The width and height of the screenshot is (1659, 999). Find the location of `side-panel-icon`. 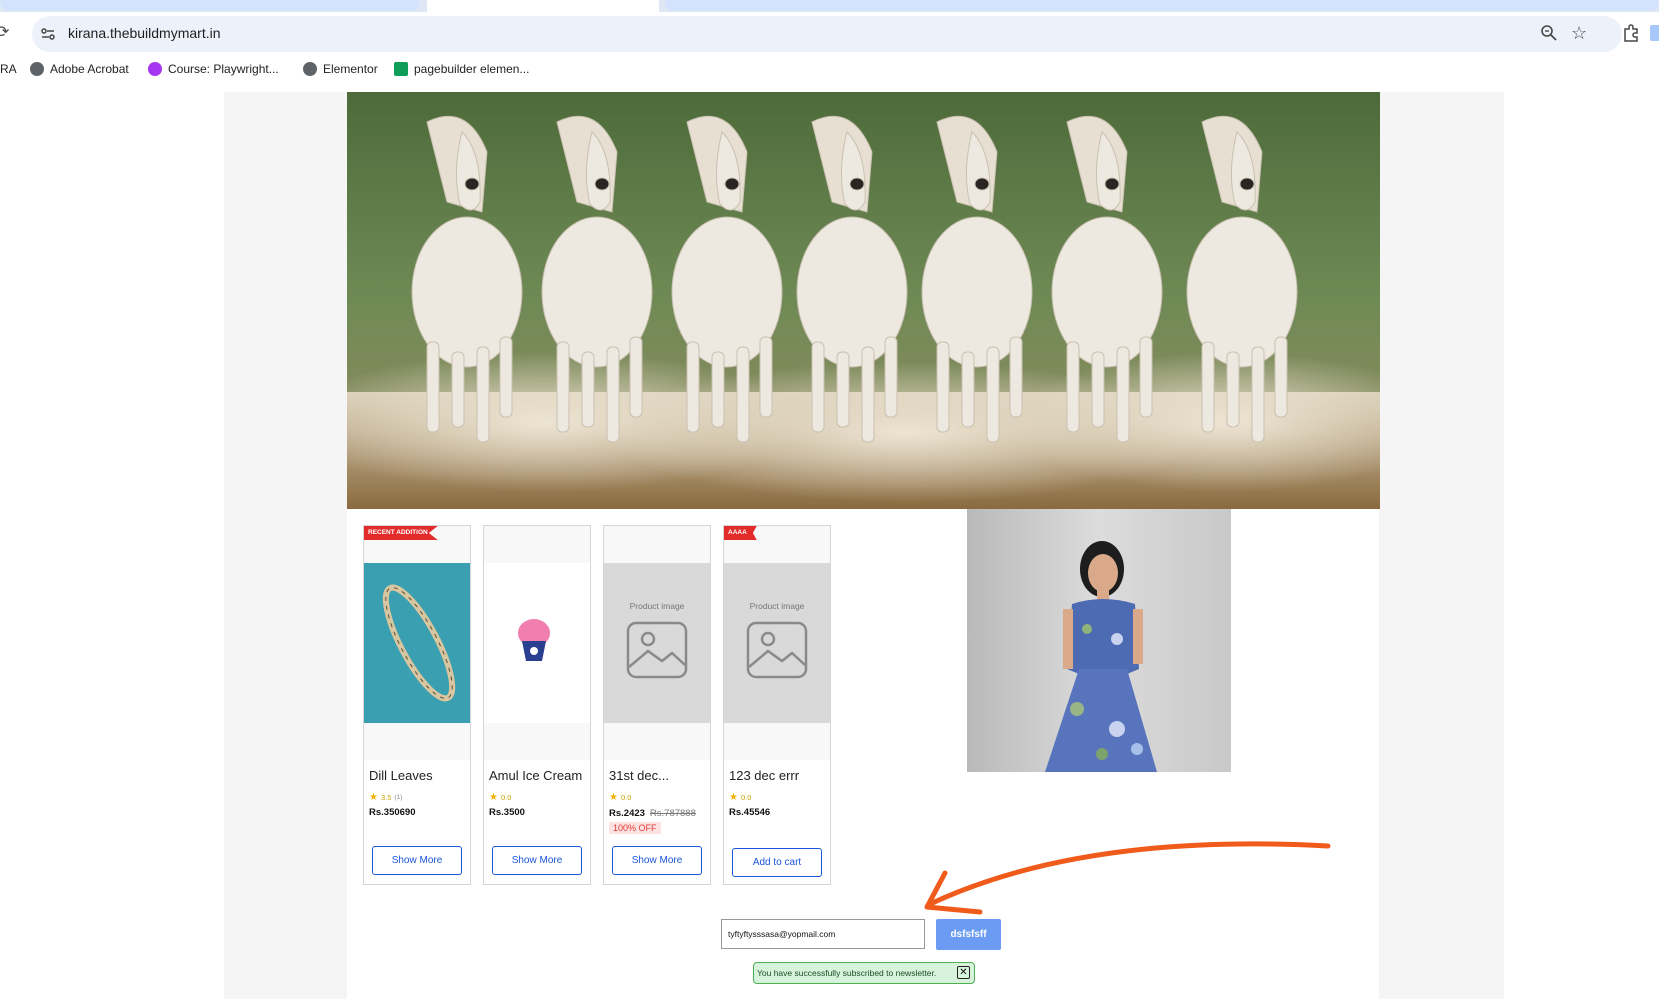

side-panel-icon is located at coordinates (1654, 33).